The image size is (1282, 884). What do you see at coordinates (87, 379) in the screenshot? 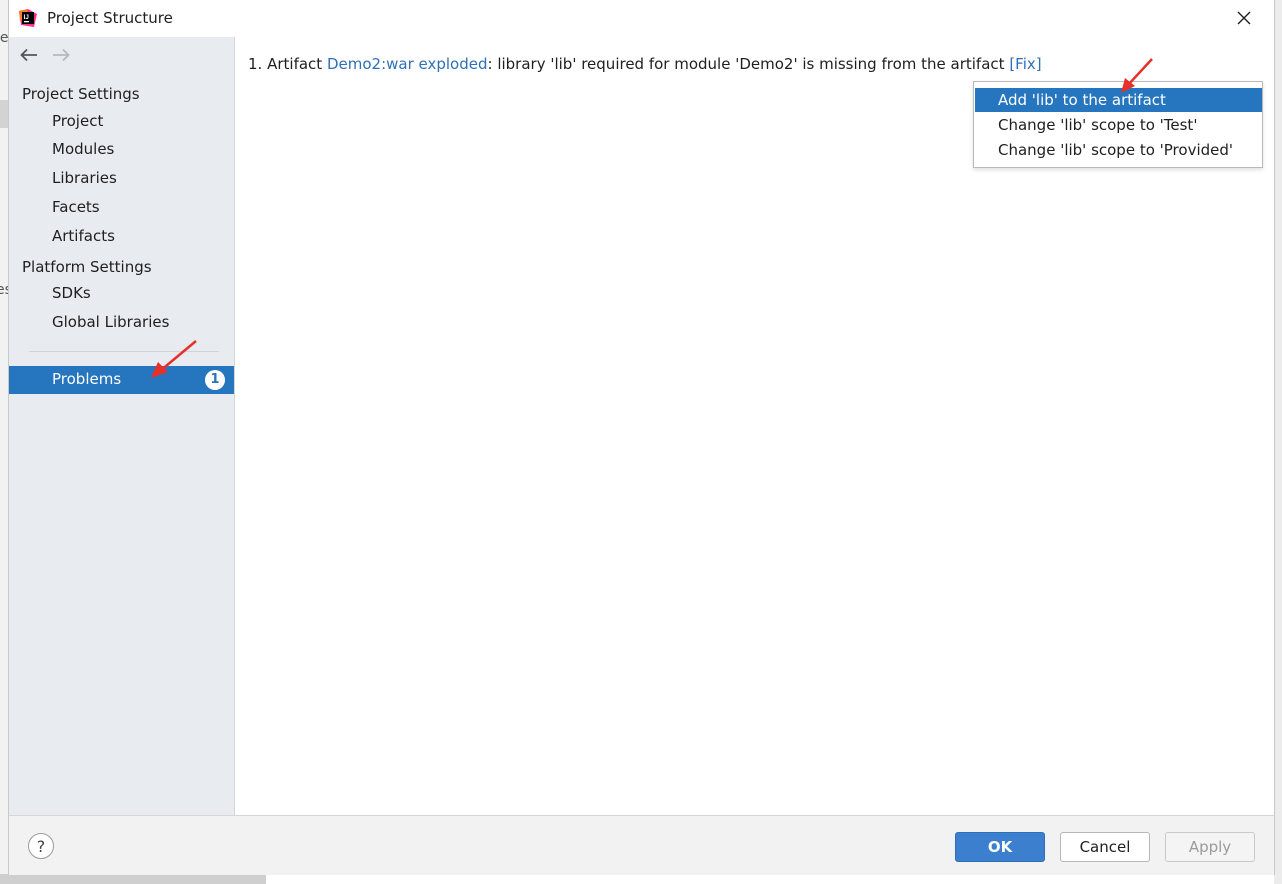
I see `sidebar-item-label: Problems` at bounding box center [87, 379].